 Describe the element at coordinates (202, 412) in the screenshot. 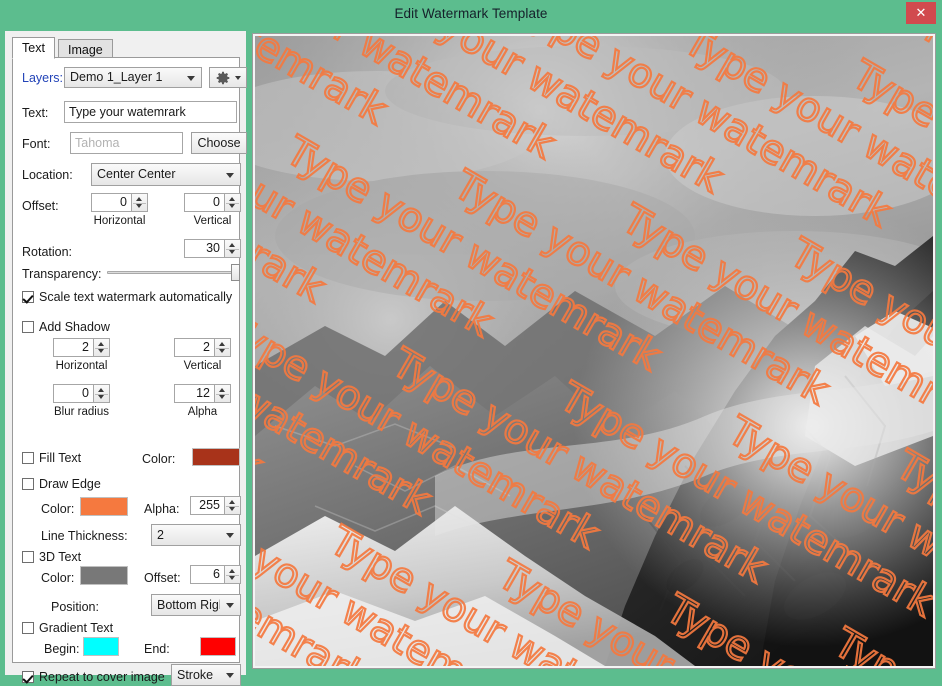

I see `shadow-alpha-caption: Alpha` at that location.